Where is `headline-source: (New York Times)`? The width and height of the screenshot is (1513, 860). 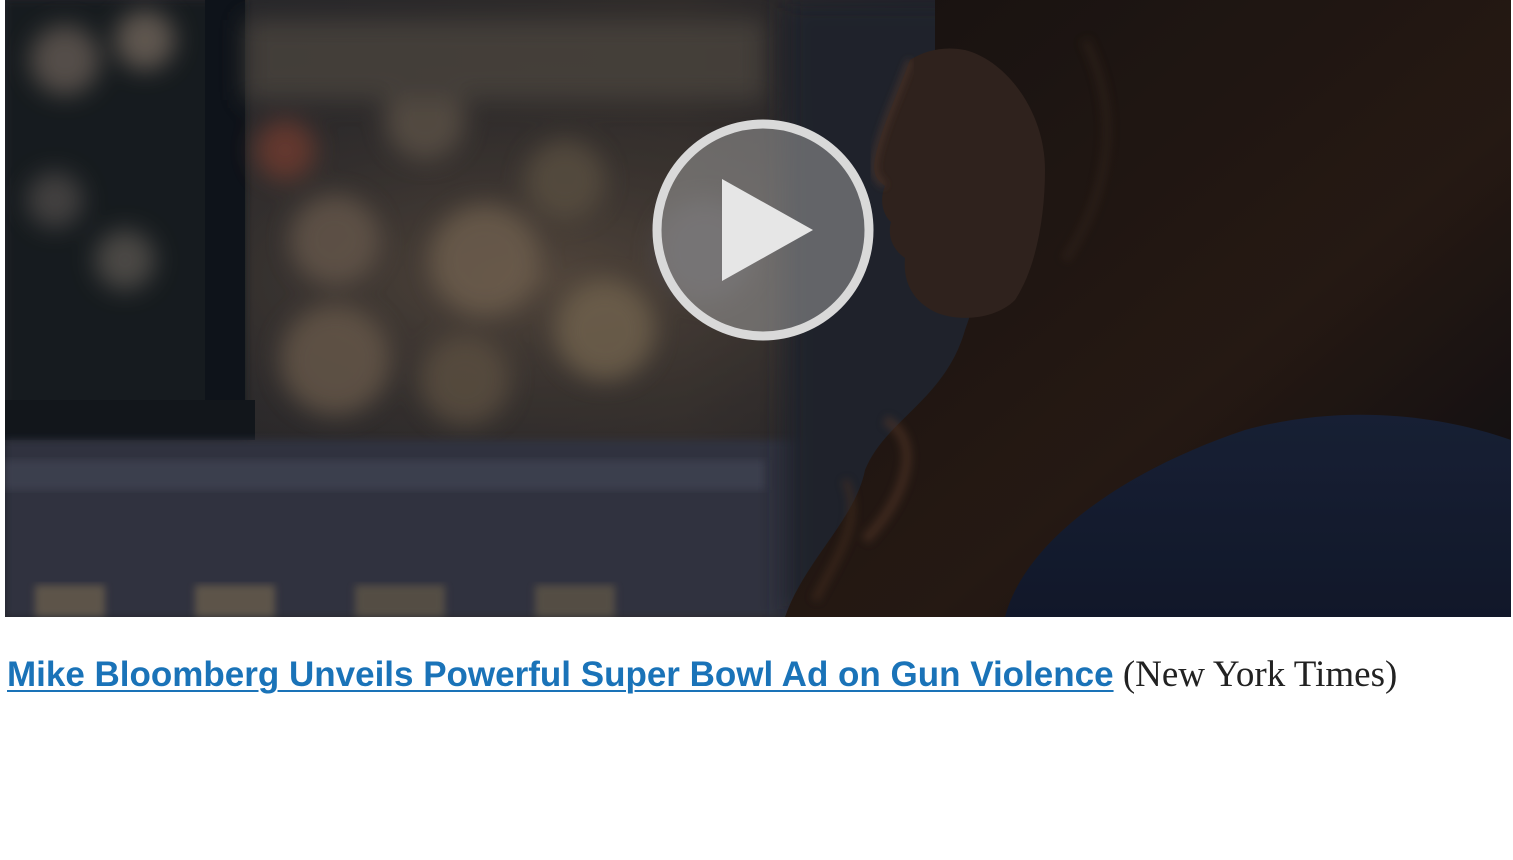
headline-source: (New York Times) is located at coordinates (1255, 674).